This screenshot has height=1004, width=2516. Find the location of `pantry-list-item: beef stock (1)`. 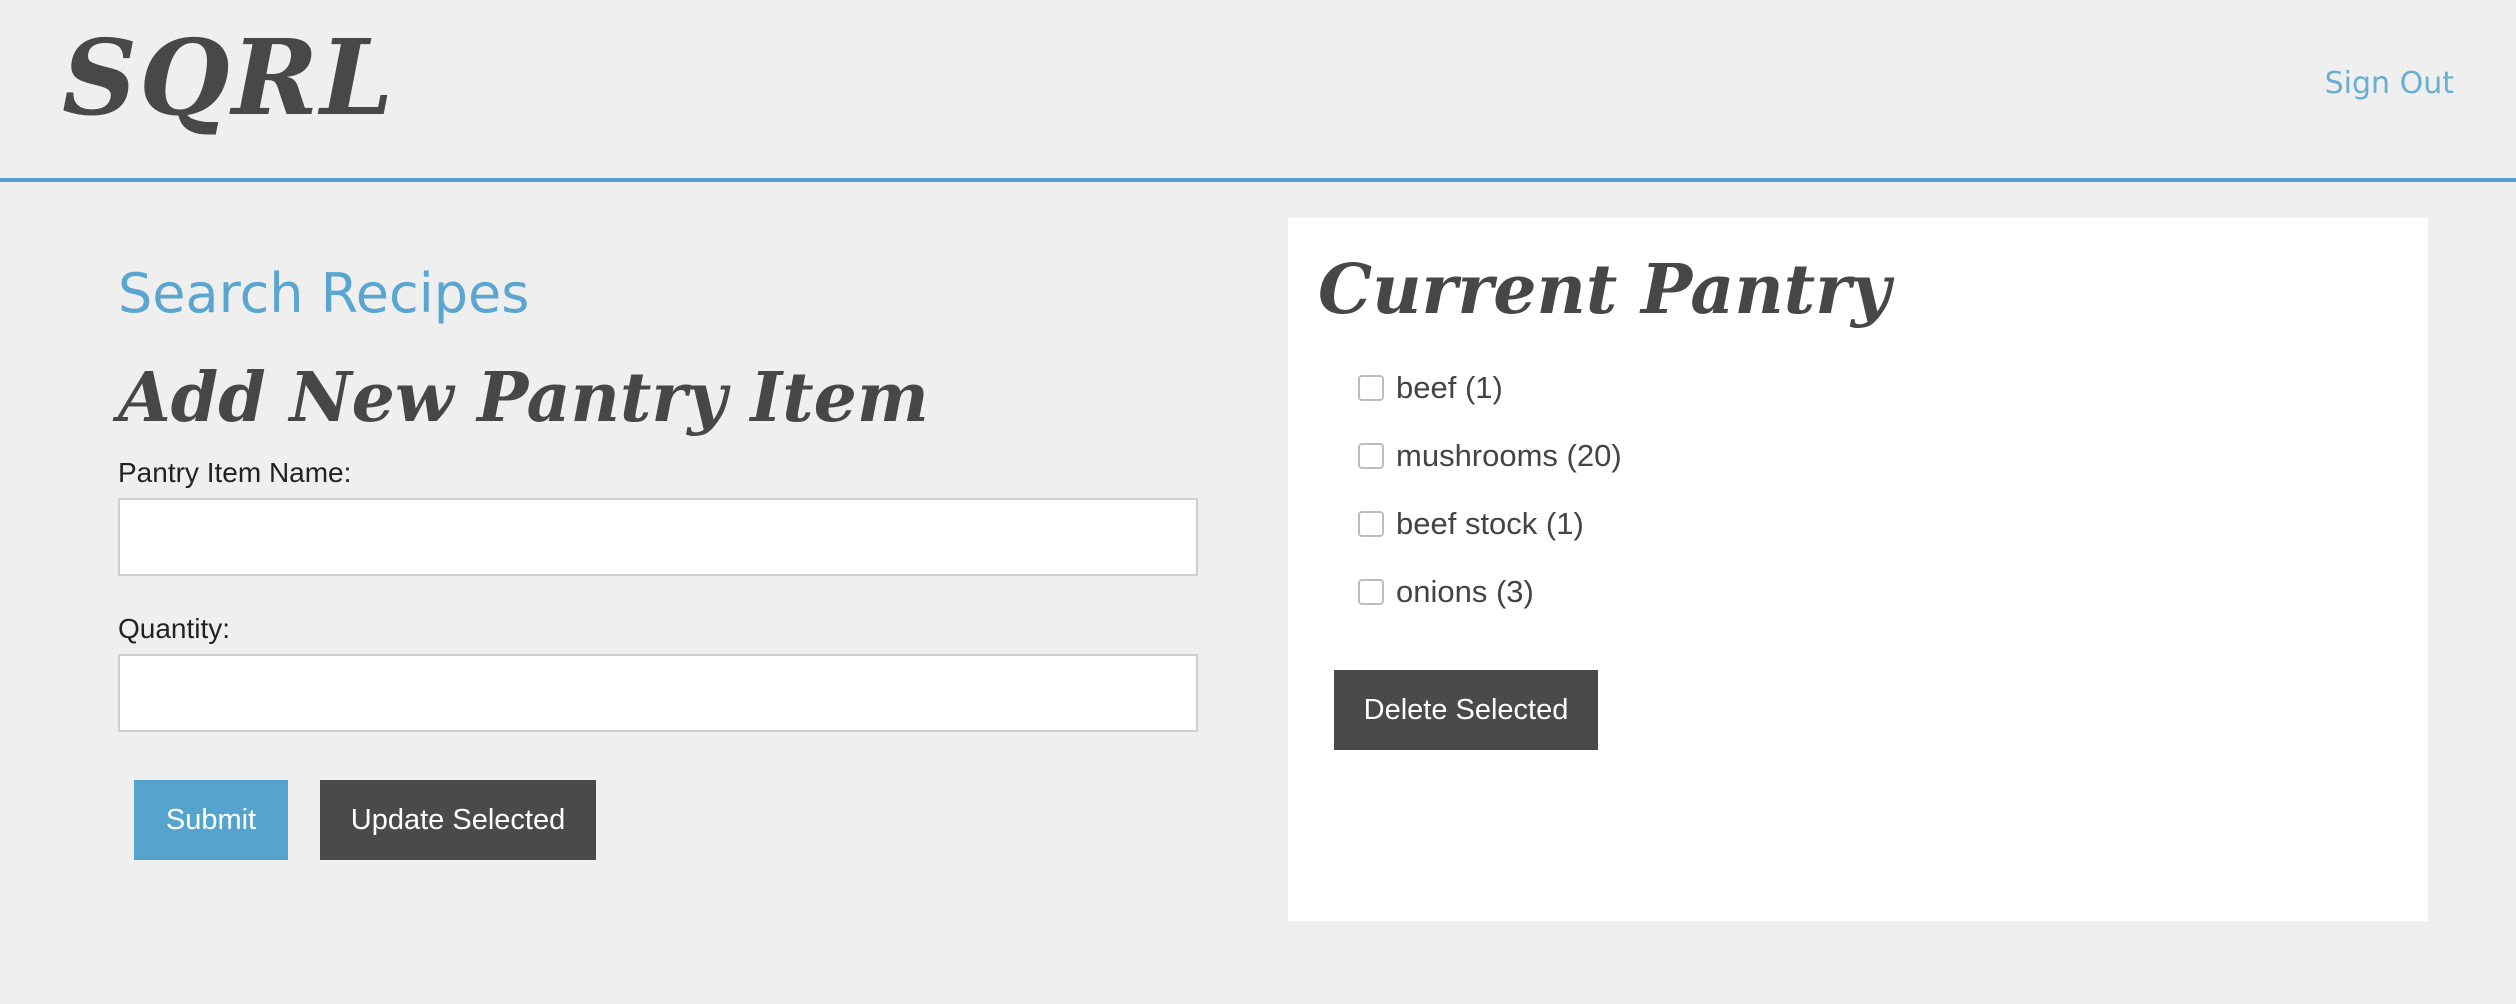

pantry-list-item: beef stock (1) is located at coordinates (1490, 524).